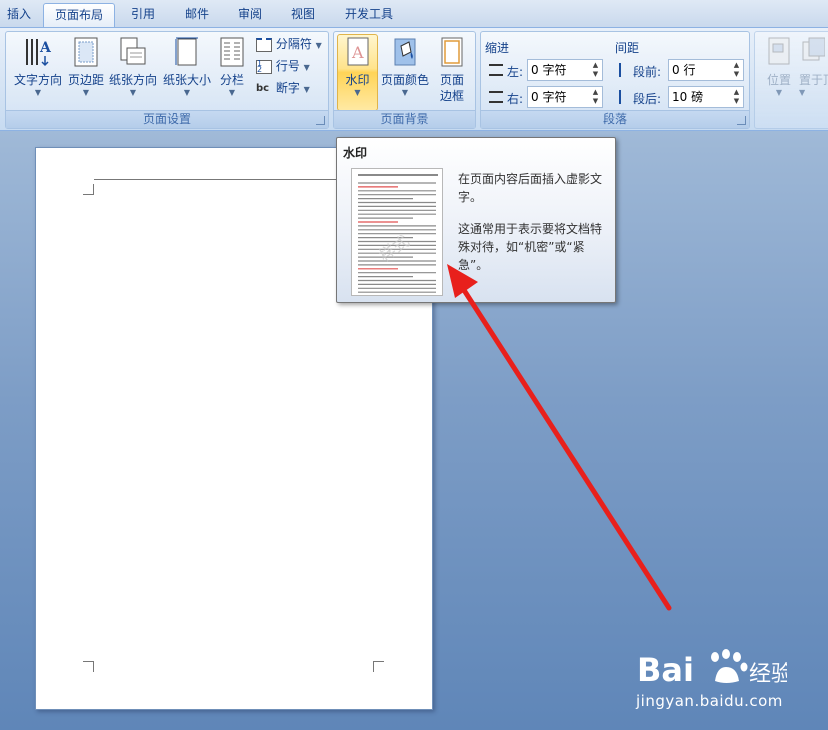 The image size is (828, 730). I want to click on svg-text: A, so click(357, 52).